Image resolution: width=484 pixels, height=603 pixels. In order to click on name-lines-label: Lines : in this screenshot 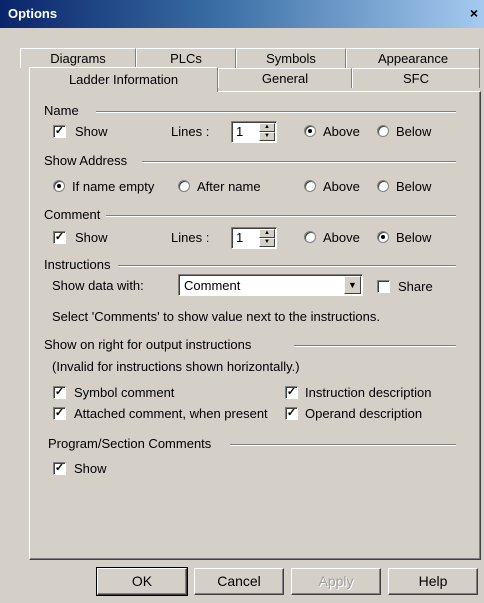, I will do `click(190, 131)`.